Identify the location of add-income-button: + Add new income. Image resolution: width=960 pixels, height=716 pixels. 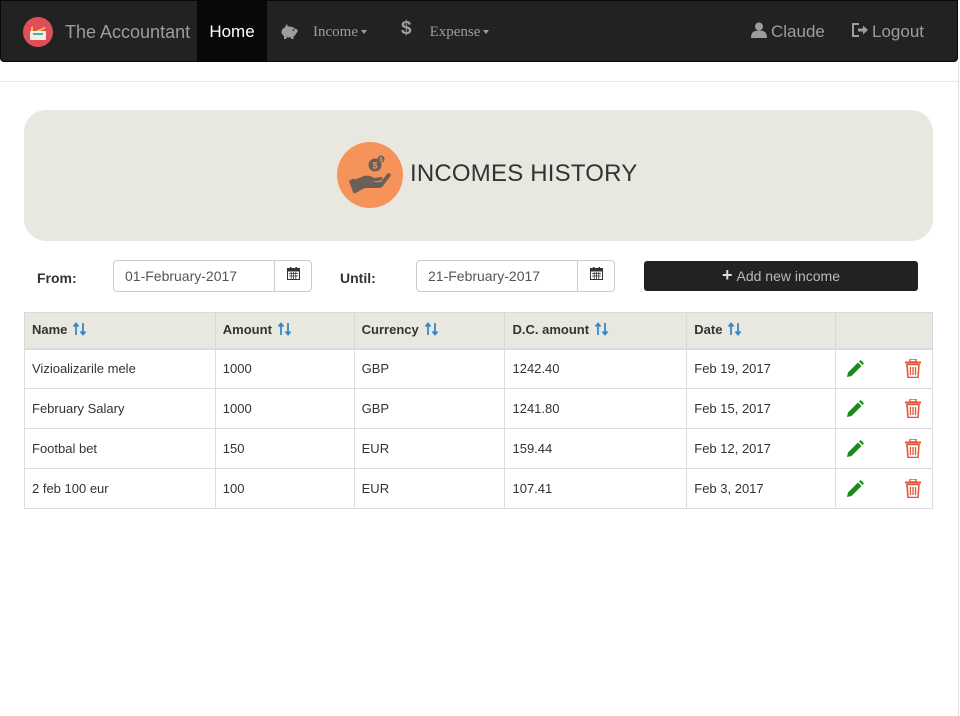
(781, 276).